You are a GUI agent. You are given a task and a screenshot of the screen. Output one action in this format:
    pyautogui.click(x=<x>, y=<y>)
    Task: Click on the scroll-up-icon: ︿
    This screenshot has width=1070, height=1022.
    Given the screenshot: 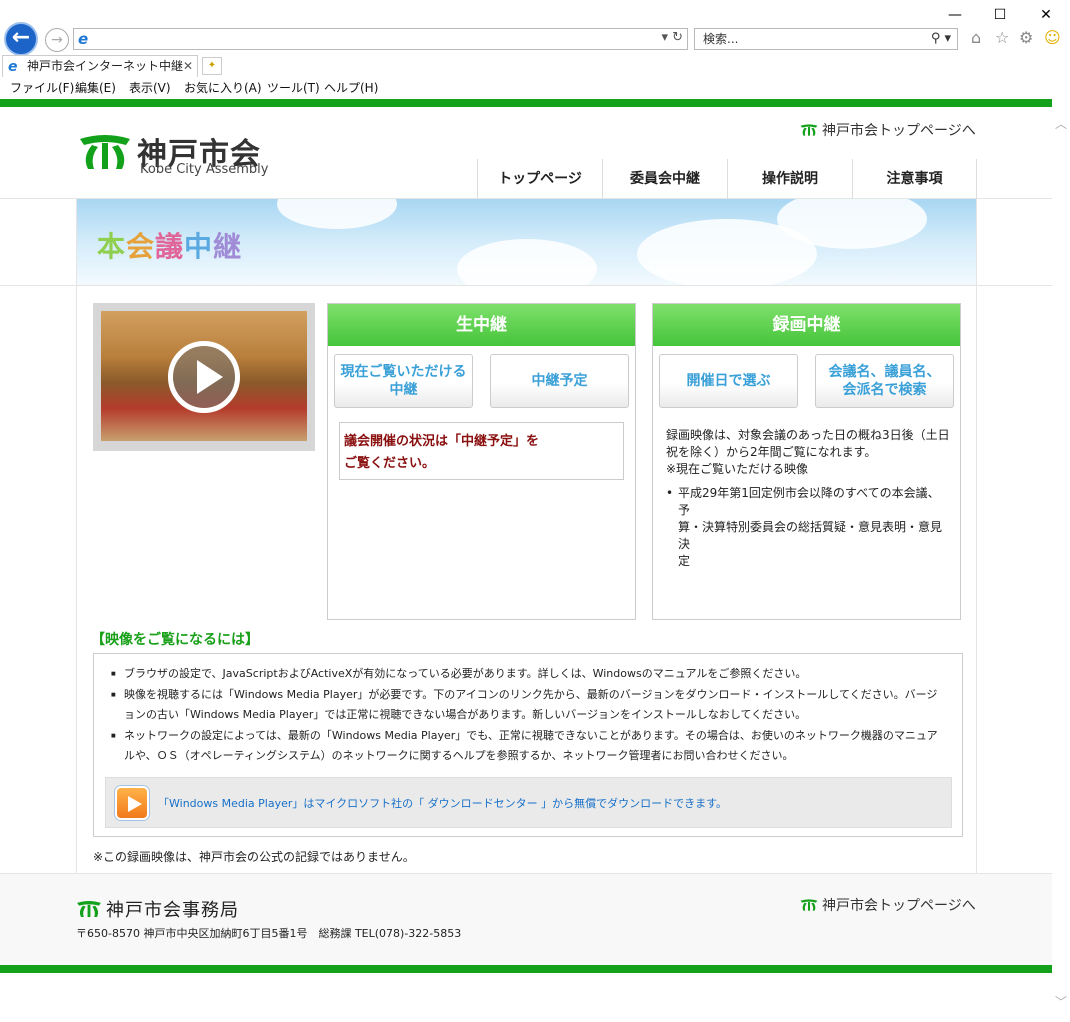 What is the action you would take?
    pyautogui.click(x=1061, y=123)
    